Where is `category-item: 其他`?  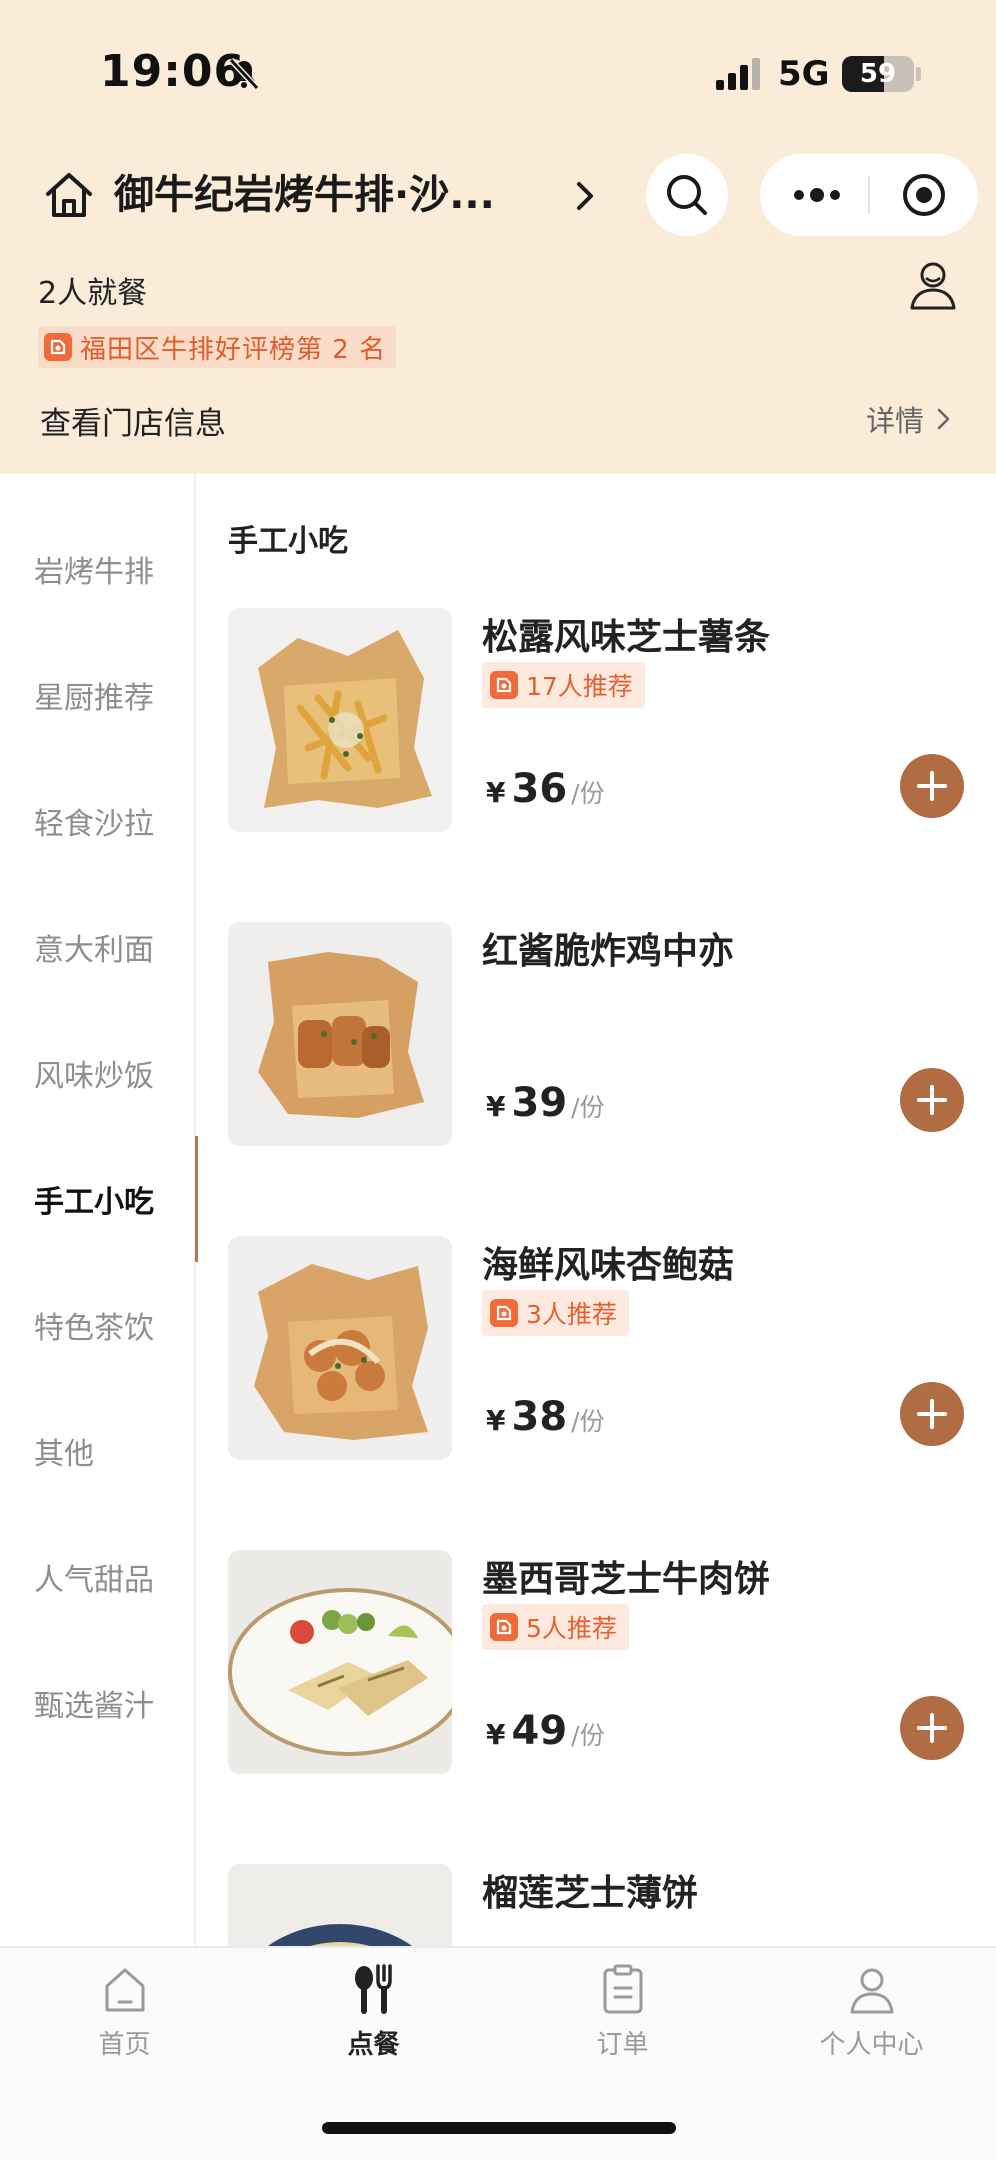 category-item: 其他 is located at coordinates (98, 1451).